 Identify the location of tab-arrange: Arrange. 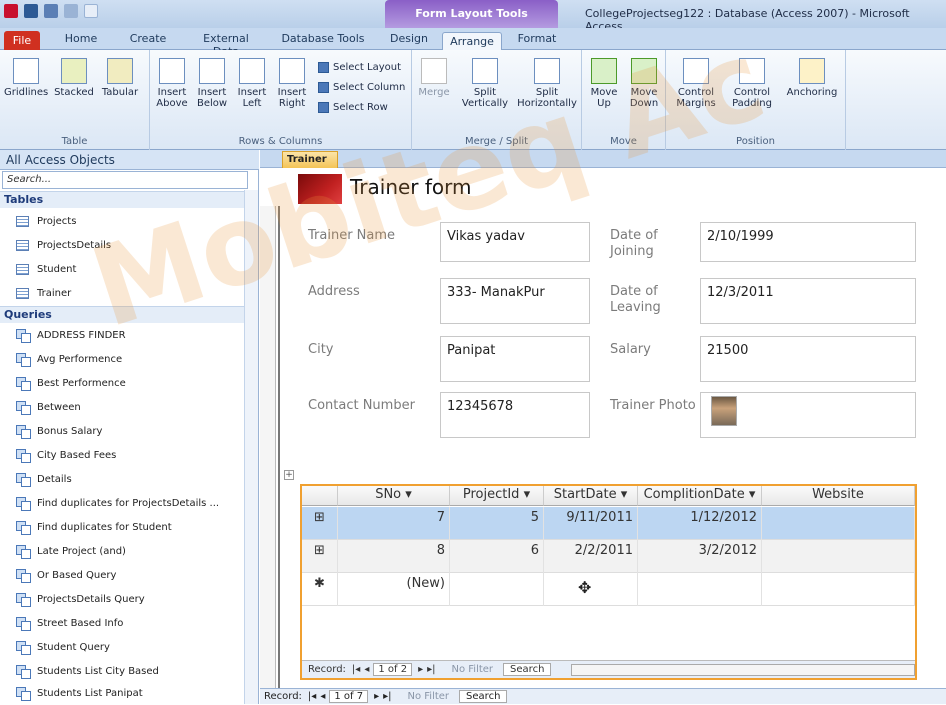
(472, 41).